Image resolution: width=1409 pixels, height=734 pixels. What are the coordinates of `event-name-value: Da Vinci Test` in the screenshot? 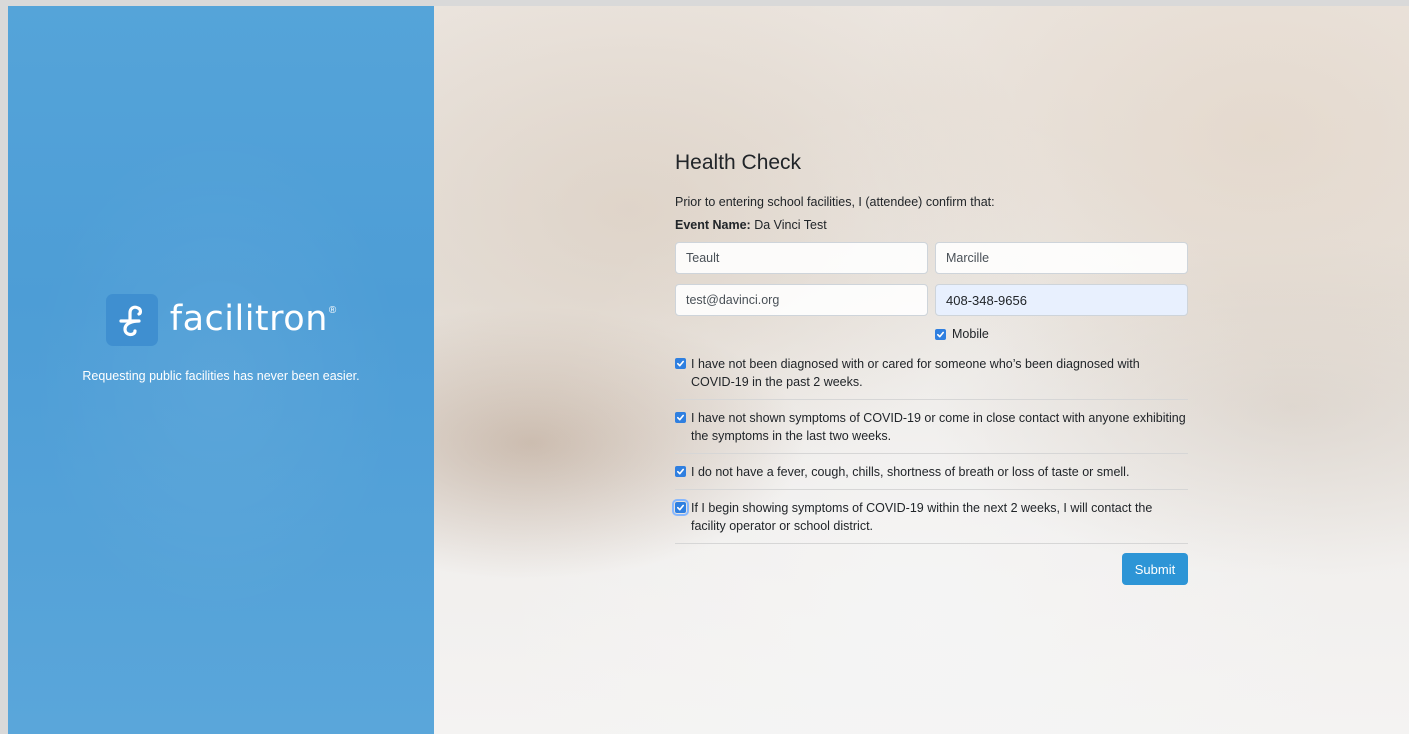 It's located at (790, 225).